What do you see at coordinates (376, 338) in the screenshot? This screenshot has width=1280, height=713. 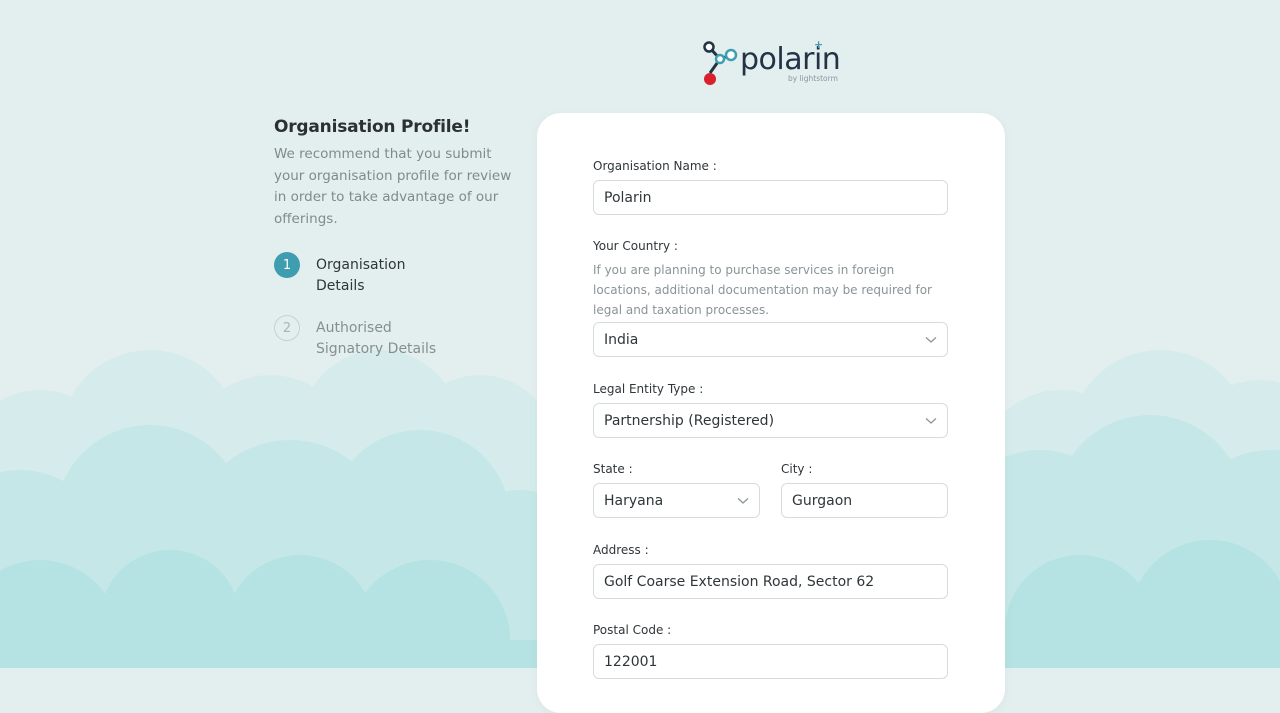 I see `step-label: Authorised Signatory Details` at bounding box center [376, 338].